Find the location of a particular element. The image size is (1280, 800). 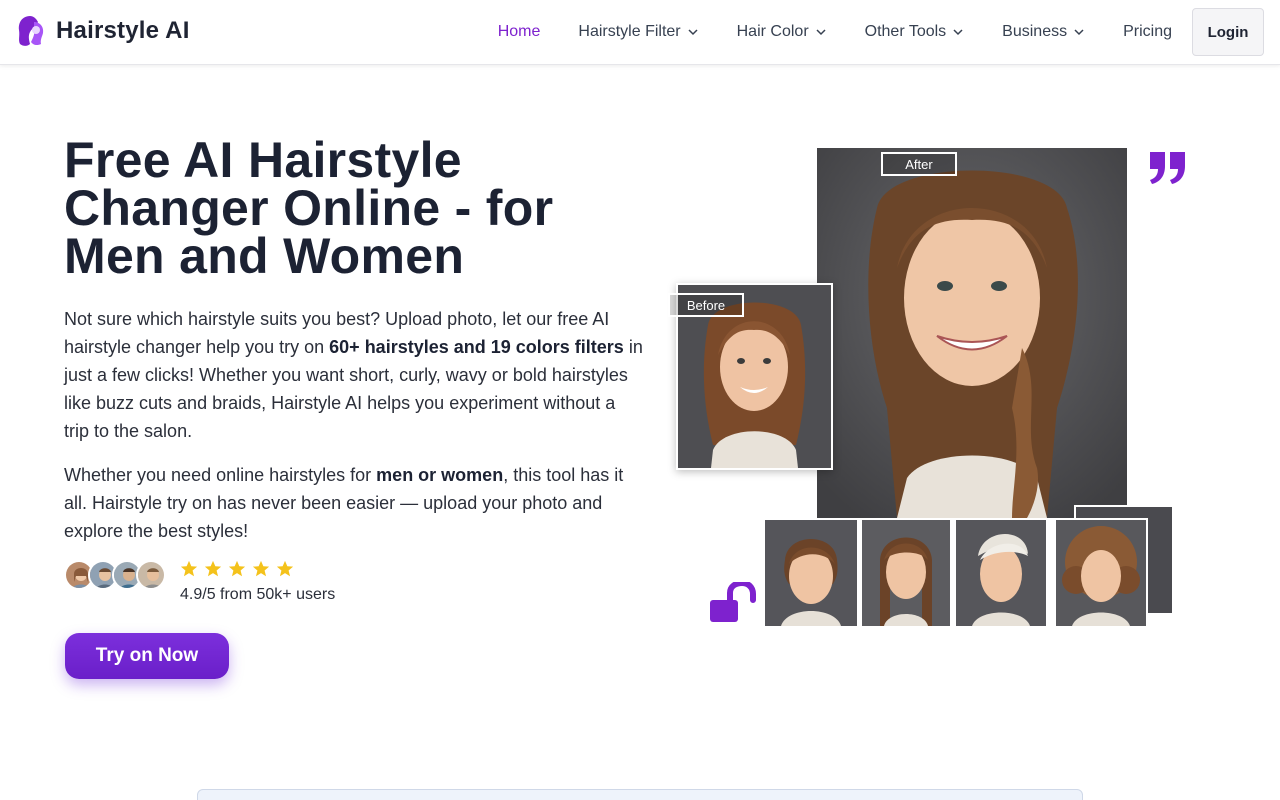

rating-summary: 4.9/5 from 50k+ users is located at coordinates (257, 581).